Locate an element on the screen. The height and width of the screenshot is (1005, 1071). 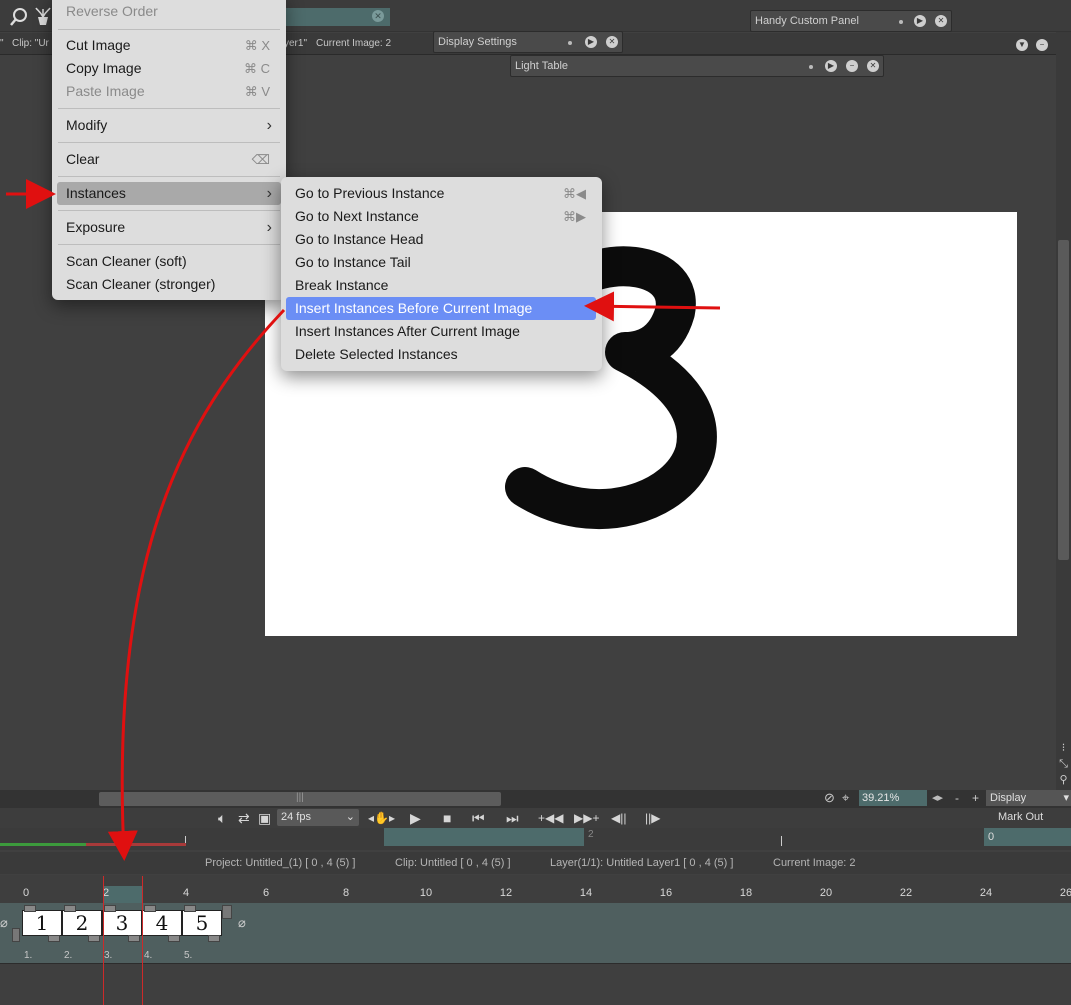
menu-item-modify: Modify › is located at coordinates (169, 125).